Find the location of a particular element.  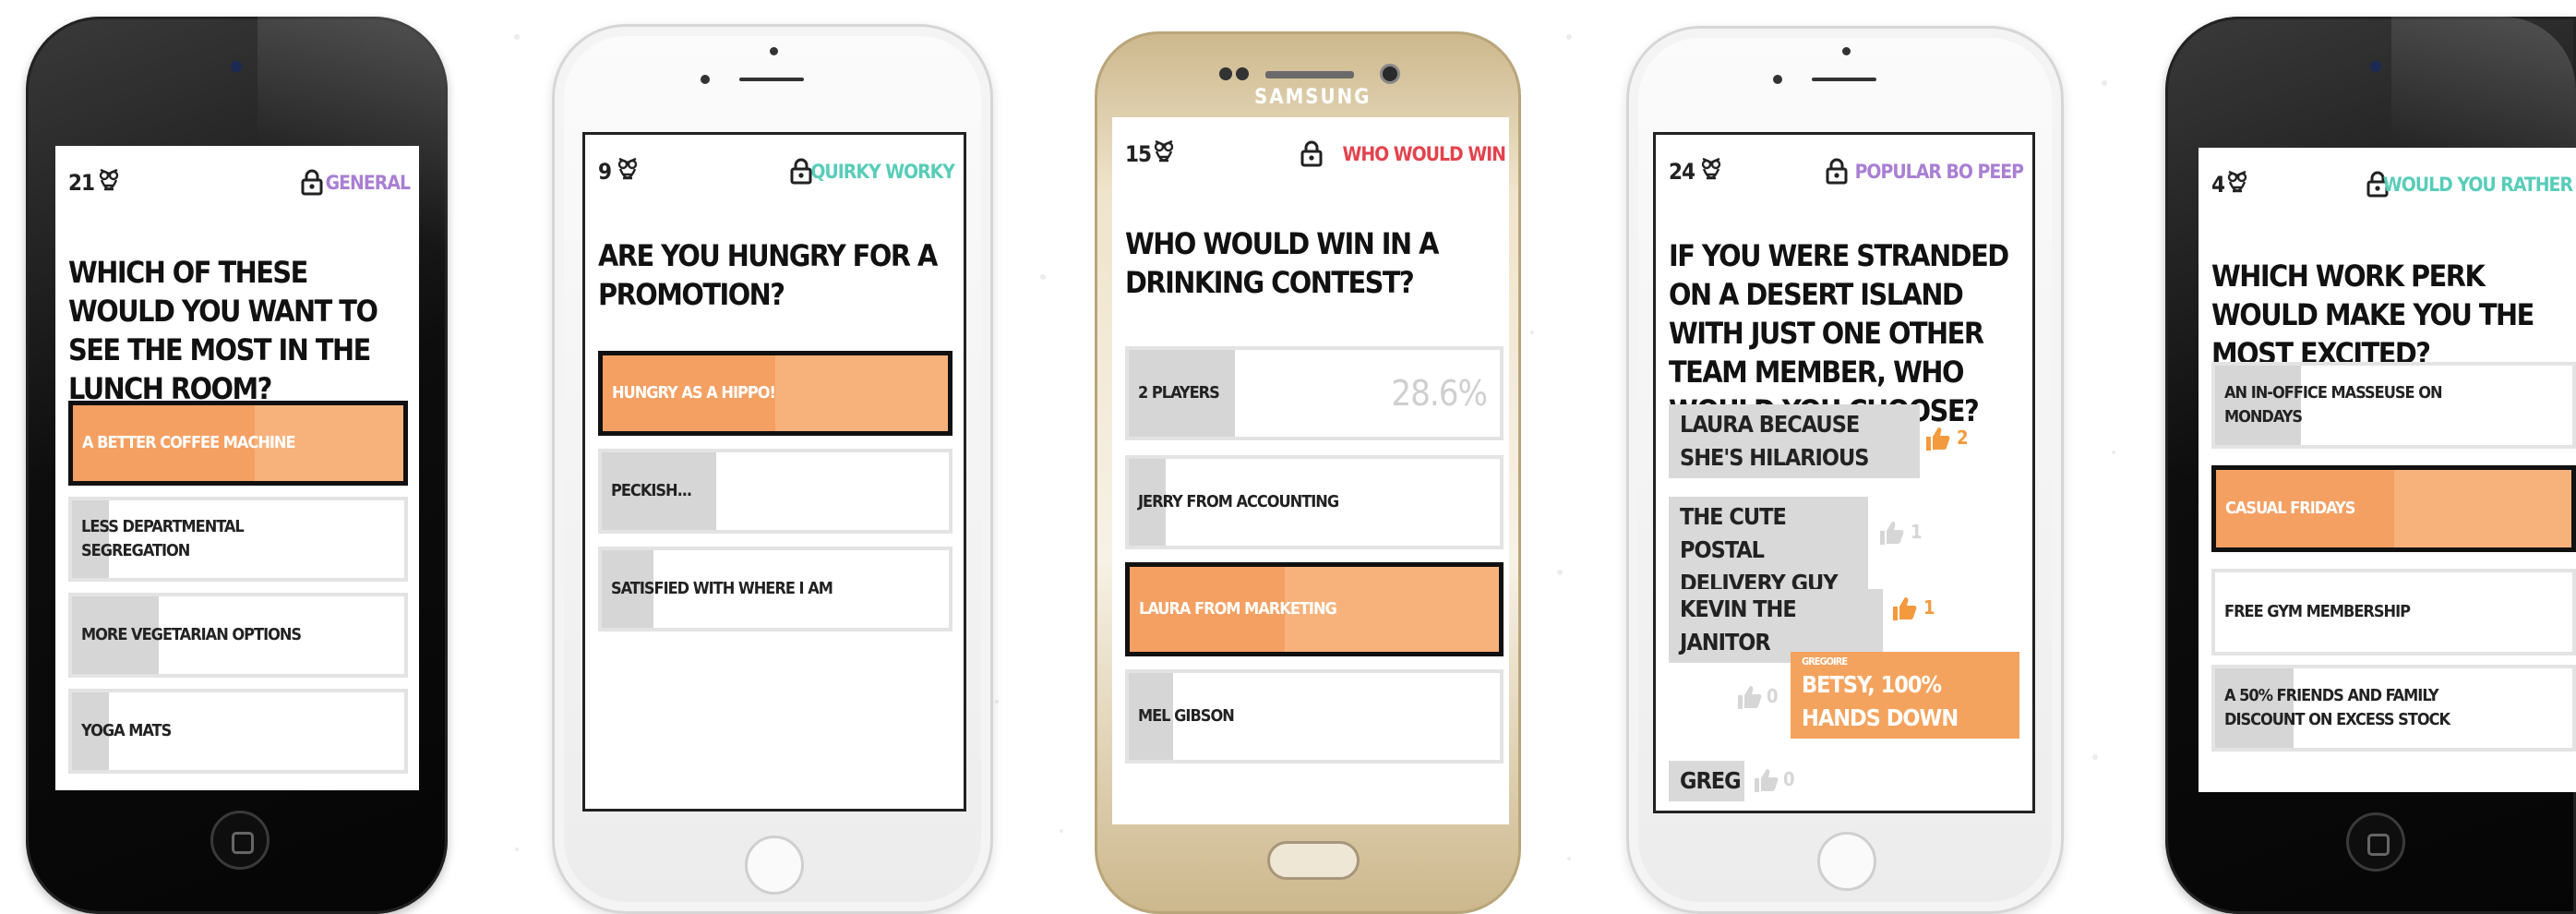

answer-option: JERRY FROM ACCOUNTING is located at coordinates (1315, 502).